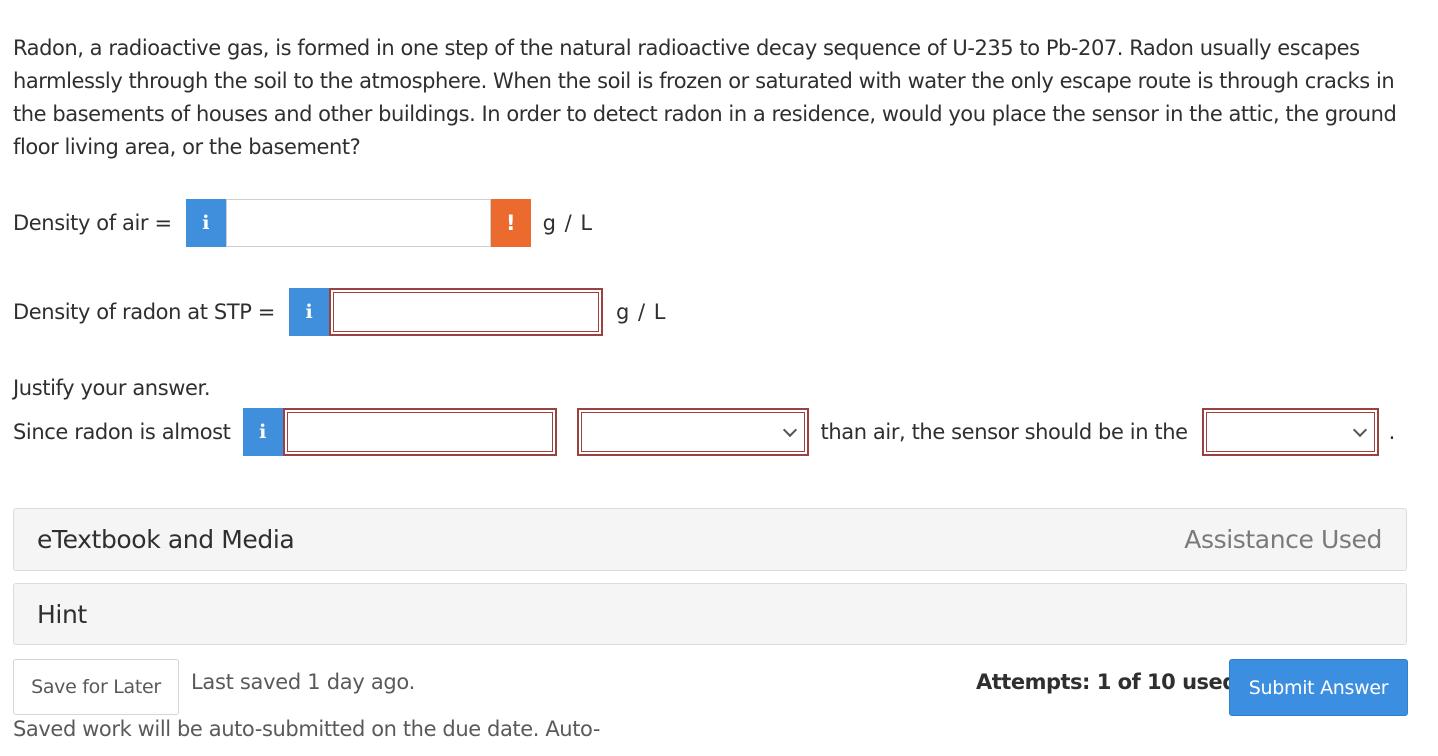  Describe the element at coordinates (166, 539) in the screenshot. I see `etextbook-label: eTextbook and Media` at that location.